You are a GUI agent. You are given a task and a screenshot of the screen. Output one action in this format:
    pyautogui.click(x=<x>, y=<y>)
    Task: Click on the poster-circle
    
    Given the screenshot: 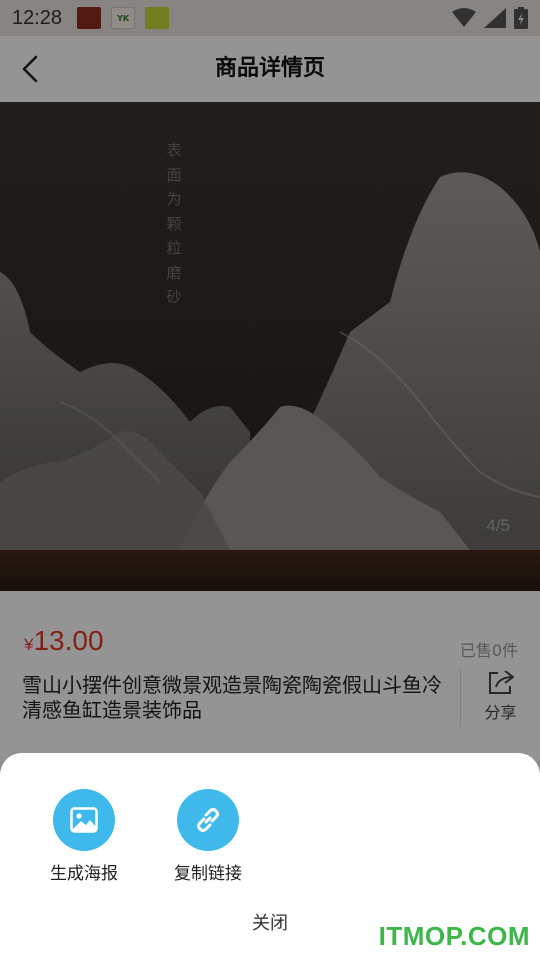 What is the action you would take?
    pyautogui.click(x=84, y=820)
    